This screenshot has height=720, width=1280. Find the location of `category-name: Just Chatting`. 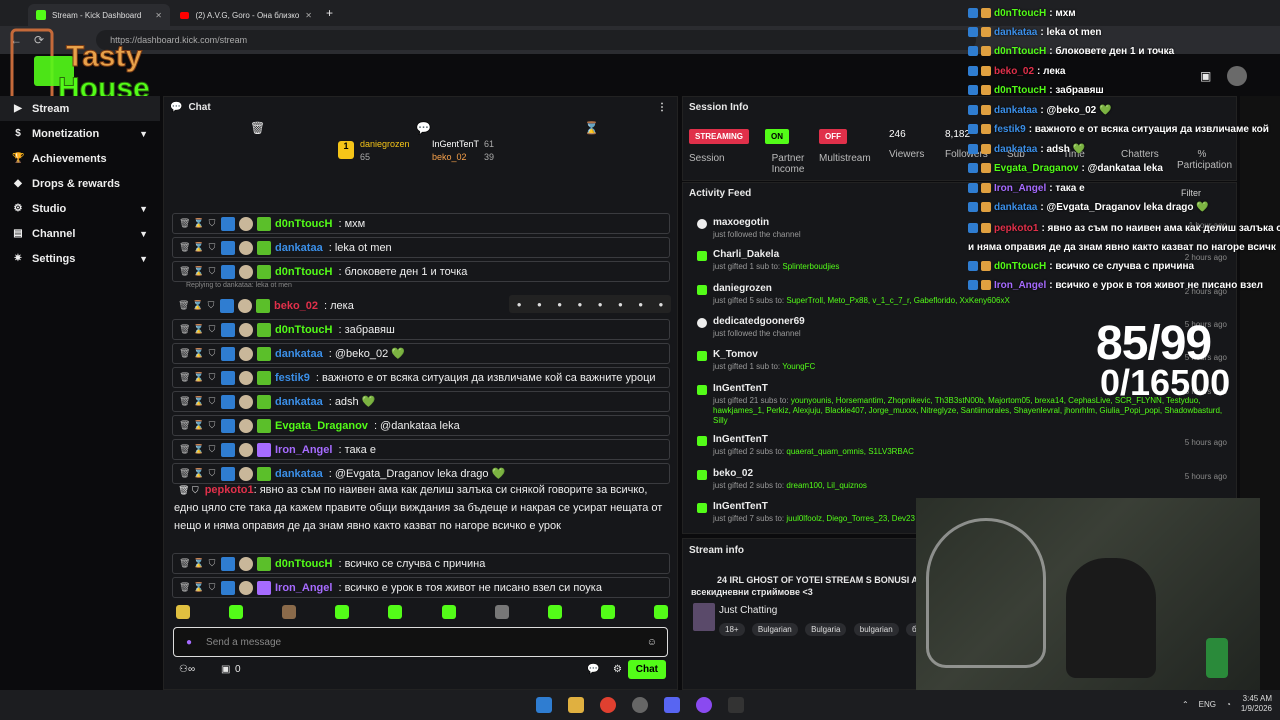

category-name: Just Chatting is located at coordinates (748, 610).